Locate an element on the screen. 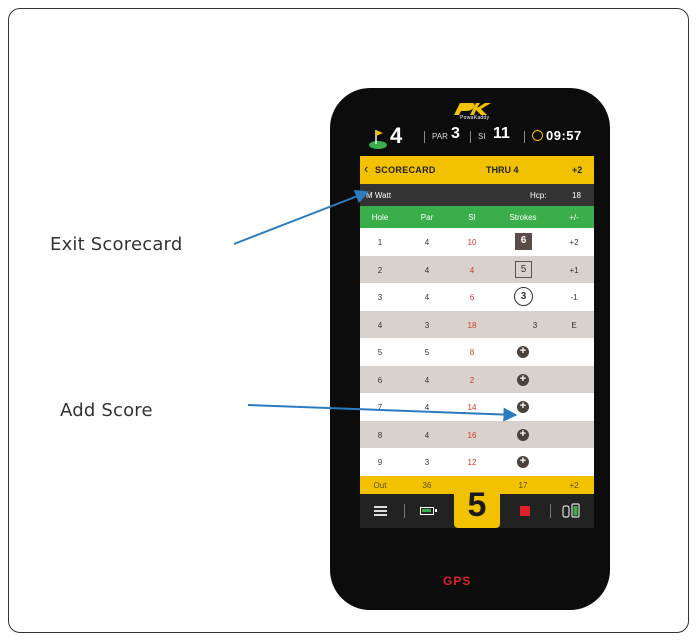  callout-arrows is located at coordinates (375, 306).